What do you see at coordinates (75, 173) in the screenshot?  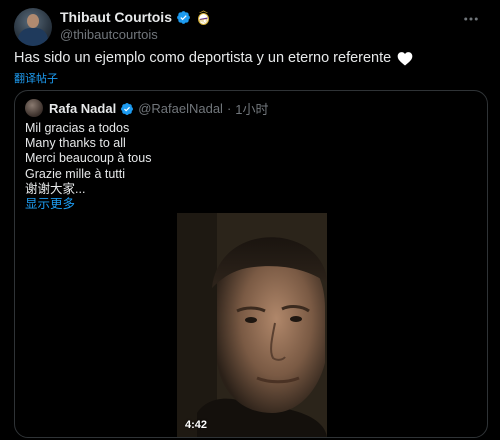 I see `quoted-line: Grazie mille à tutti` at bounding box center [75, 173].